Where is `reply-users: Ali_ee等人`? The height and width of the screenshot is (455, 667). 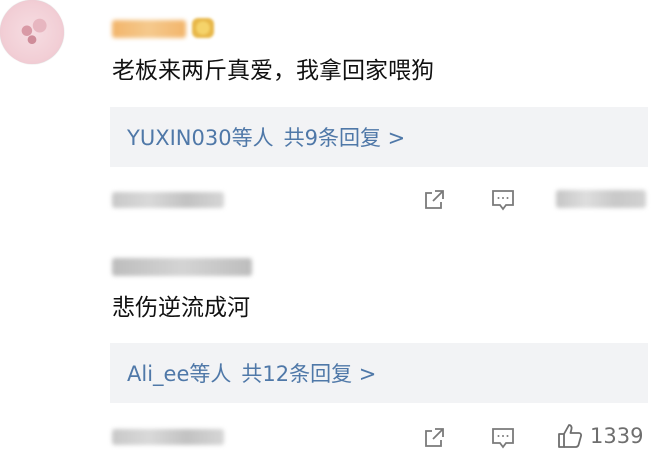
reply-users: Ali_ee等人 is located at coordinates (179, 374).